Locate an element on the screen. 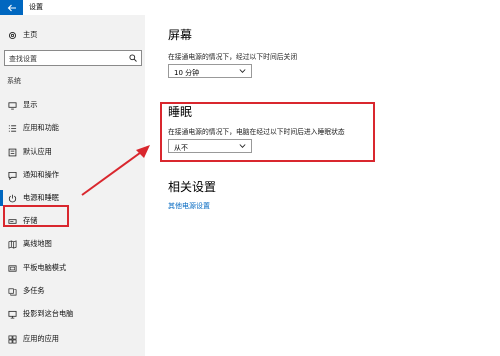 This screenshot has width=500, height=356. apps-icon is located at coordinates (12, 339).